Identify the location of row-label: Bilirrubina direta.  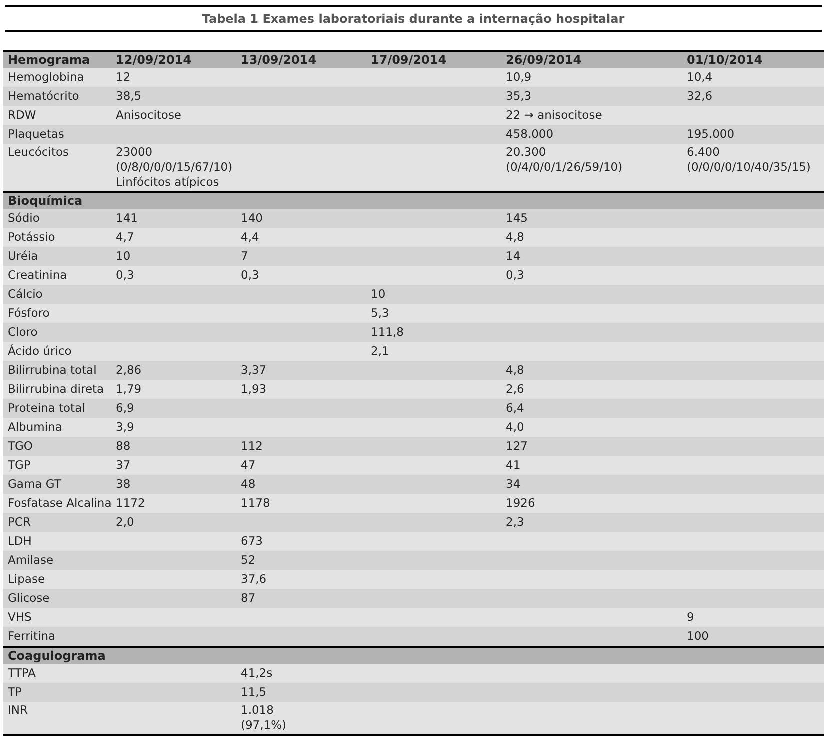
(56, 389).